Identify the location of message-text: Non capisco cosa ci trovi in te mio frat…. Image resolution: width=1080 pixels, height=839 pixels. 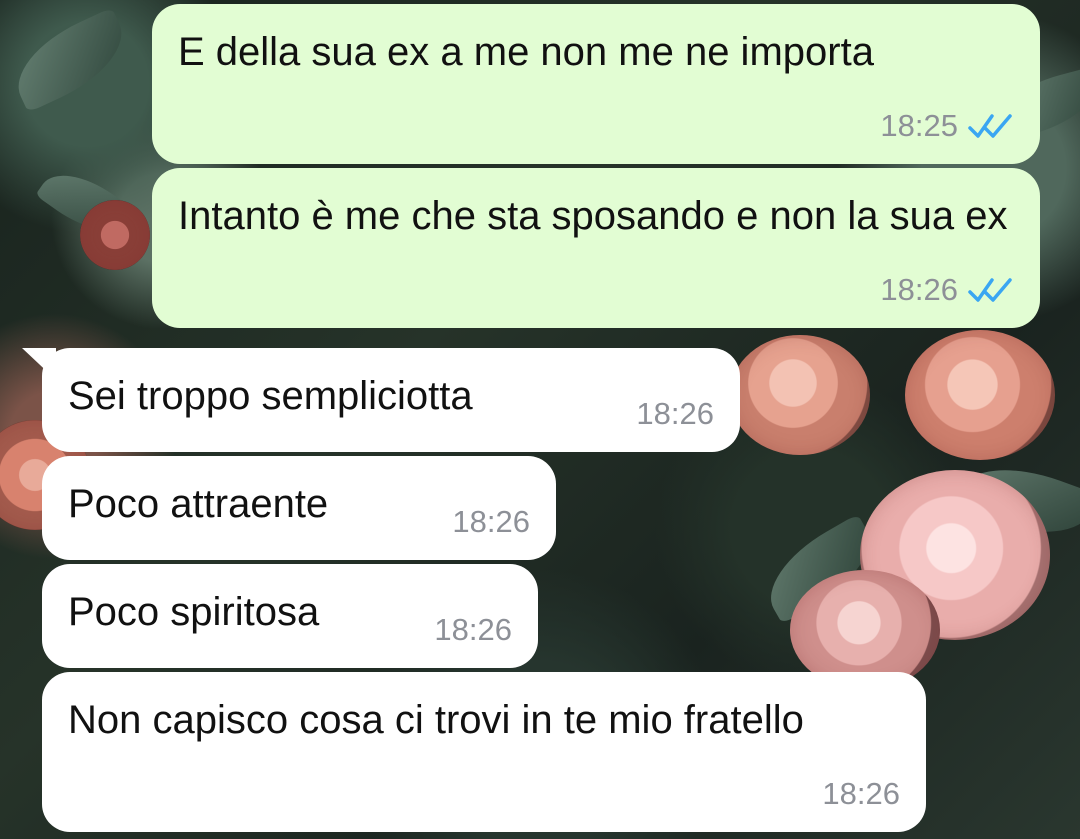
(436, 720).